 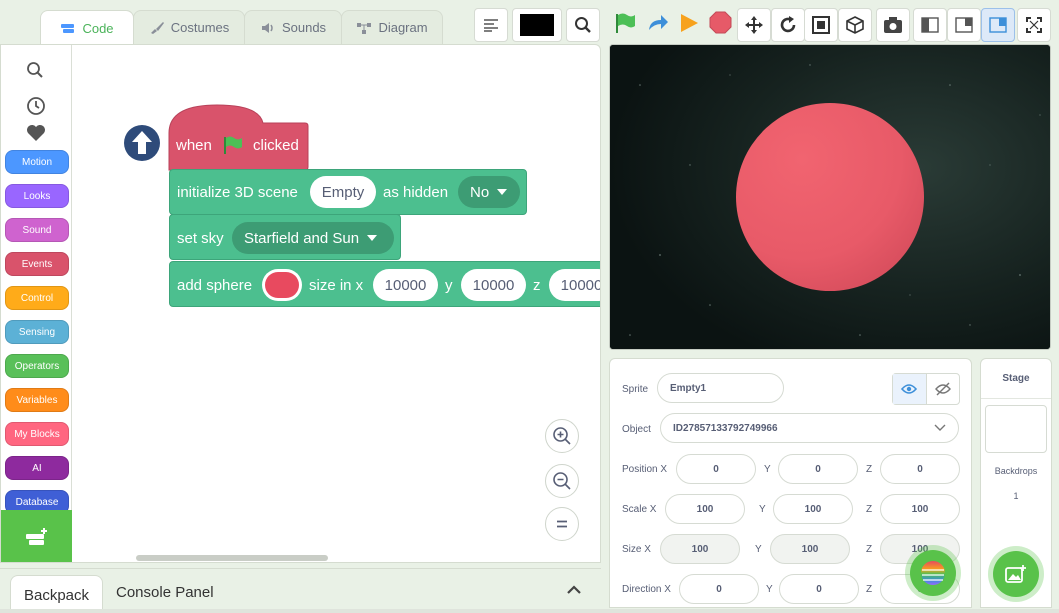 What do you see at coordinates (37, 400) in the screenshot?
I see `category-variables: Variables` at bounding box center [37, 400].